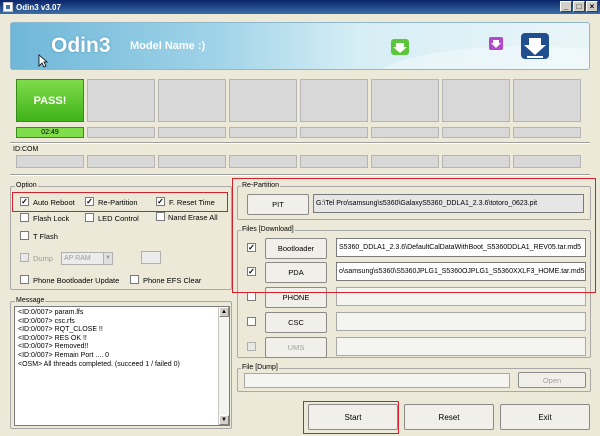  I want to click on mouse-cursor-icon, so click(43, 62).